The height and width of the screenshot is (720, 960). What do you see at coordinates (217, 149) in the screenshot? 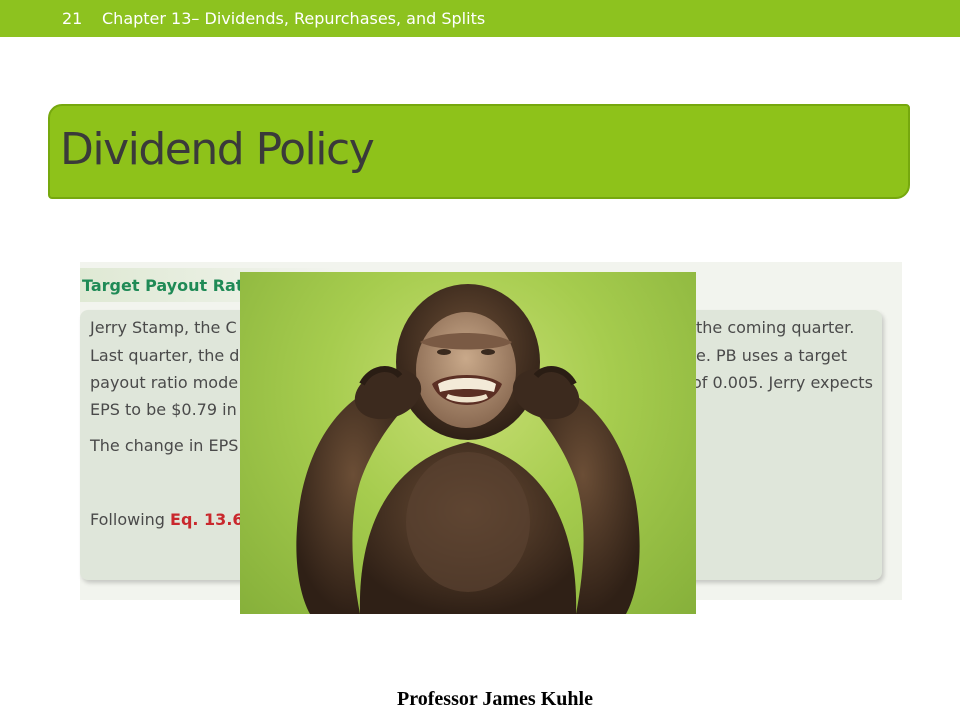
I see `slide-title: Dividend Policy` at bounding box center [217, 149].